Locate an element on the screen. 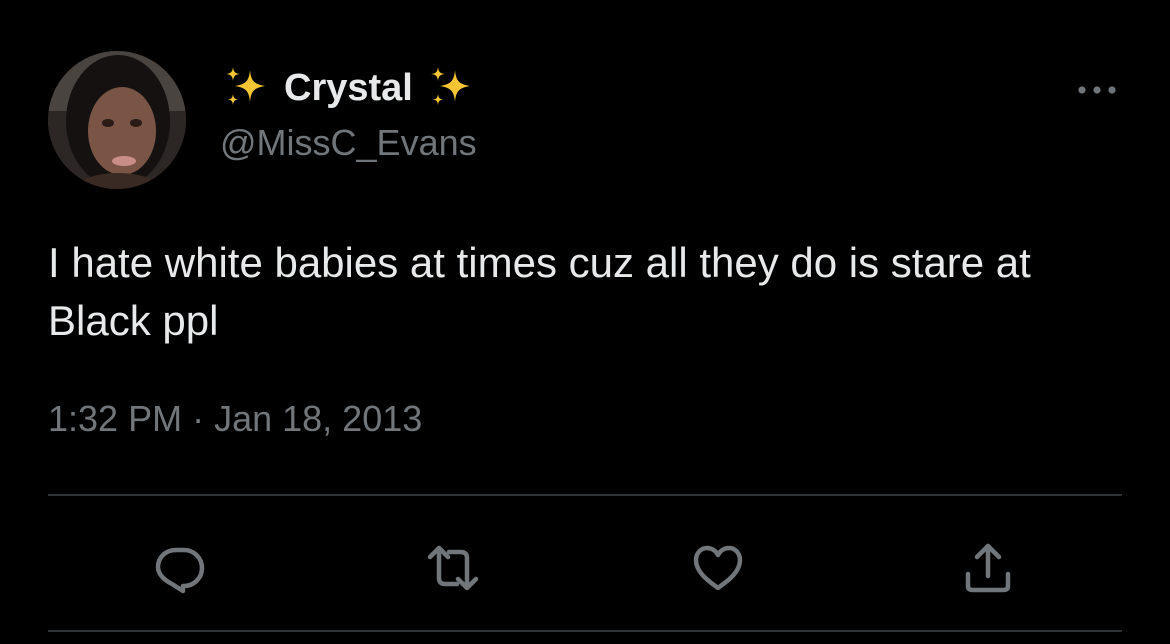 This screenshot has height=644, width=1170. user-handle: @MissC_Evans is located at coordinates (348, 143).